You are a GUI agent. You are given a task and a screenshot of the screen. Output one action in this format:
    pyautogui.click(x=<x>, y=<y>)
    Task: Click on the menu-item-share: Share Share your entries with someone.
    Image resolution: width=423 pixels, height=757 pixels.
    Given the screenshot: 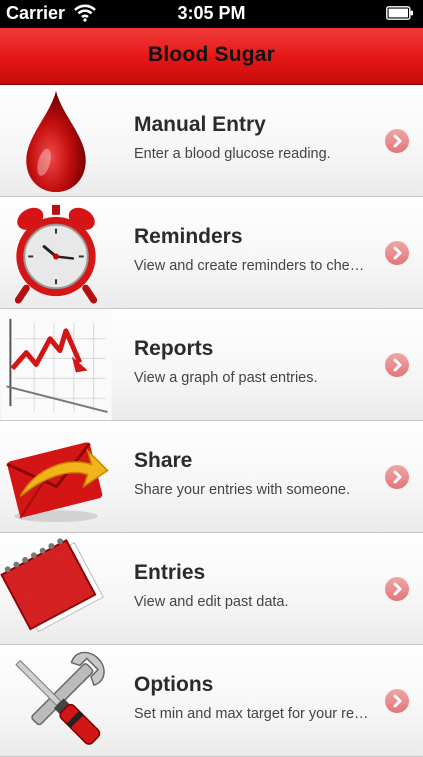 What is the action you would take?
    pyautogui.click(x=211, y=477)
    